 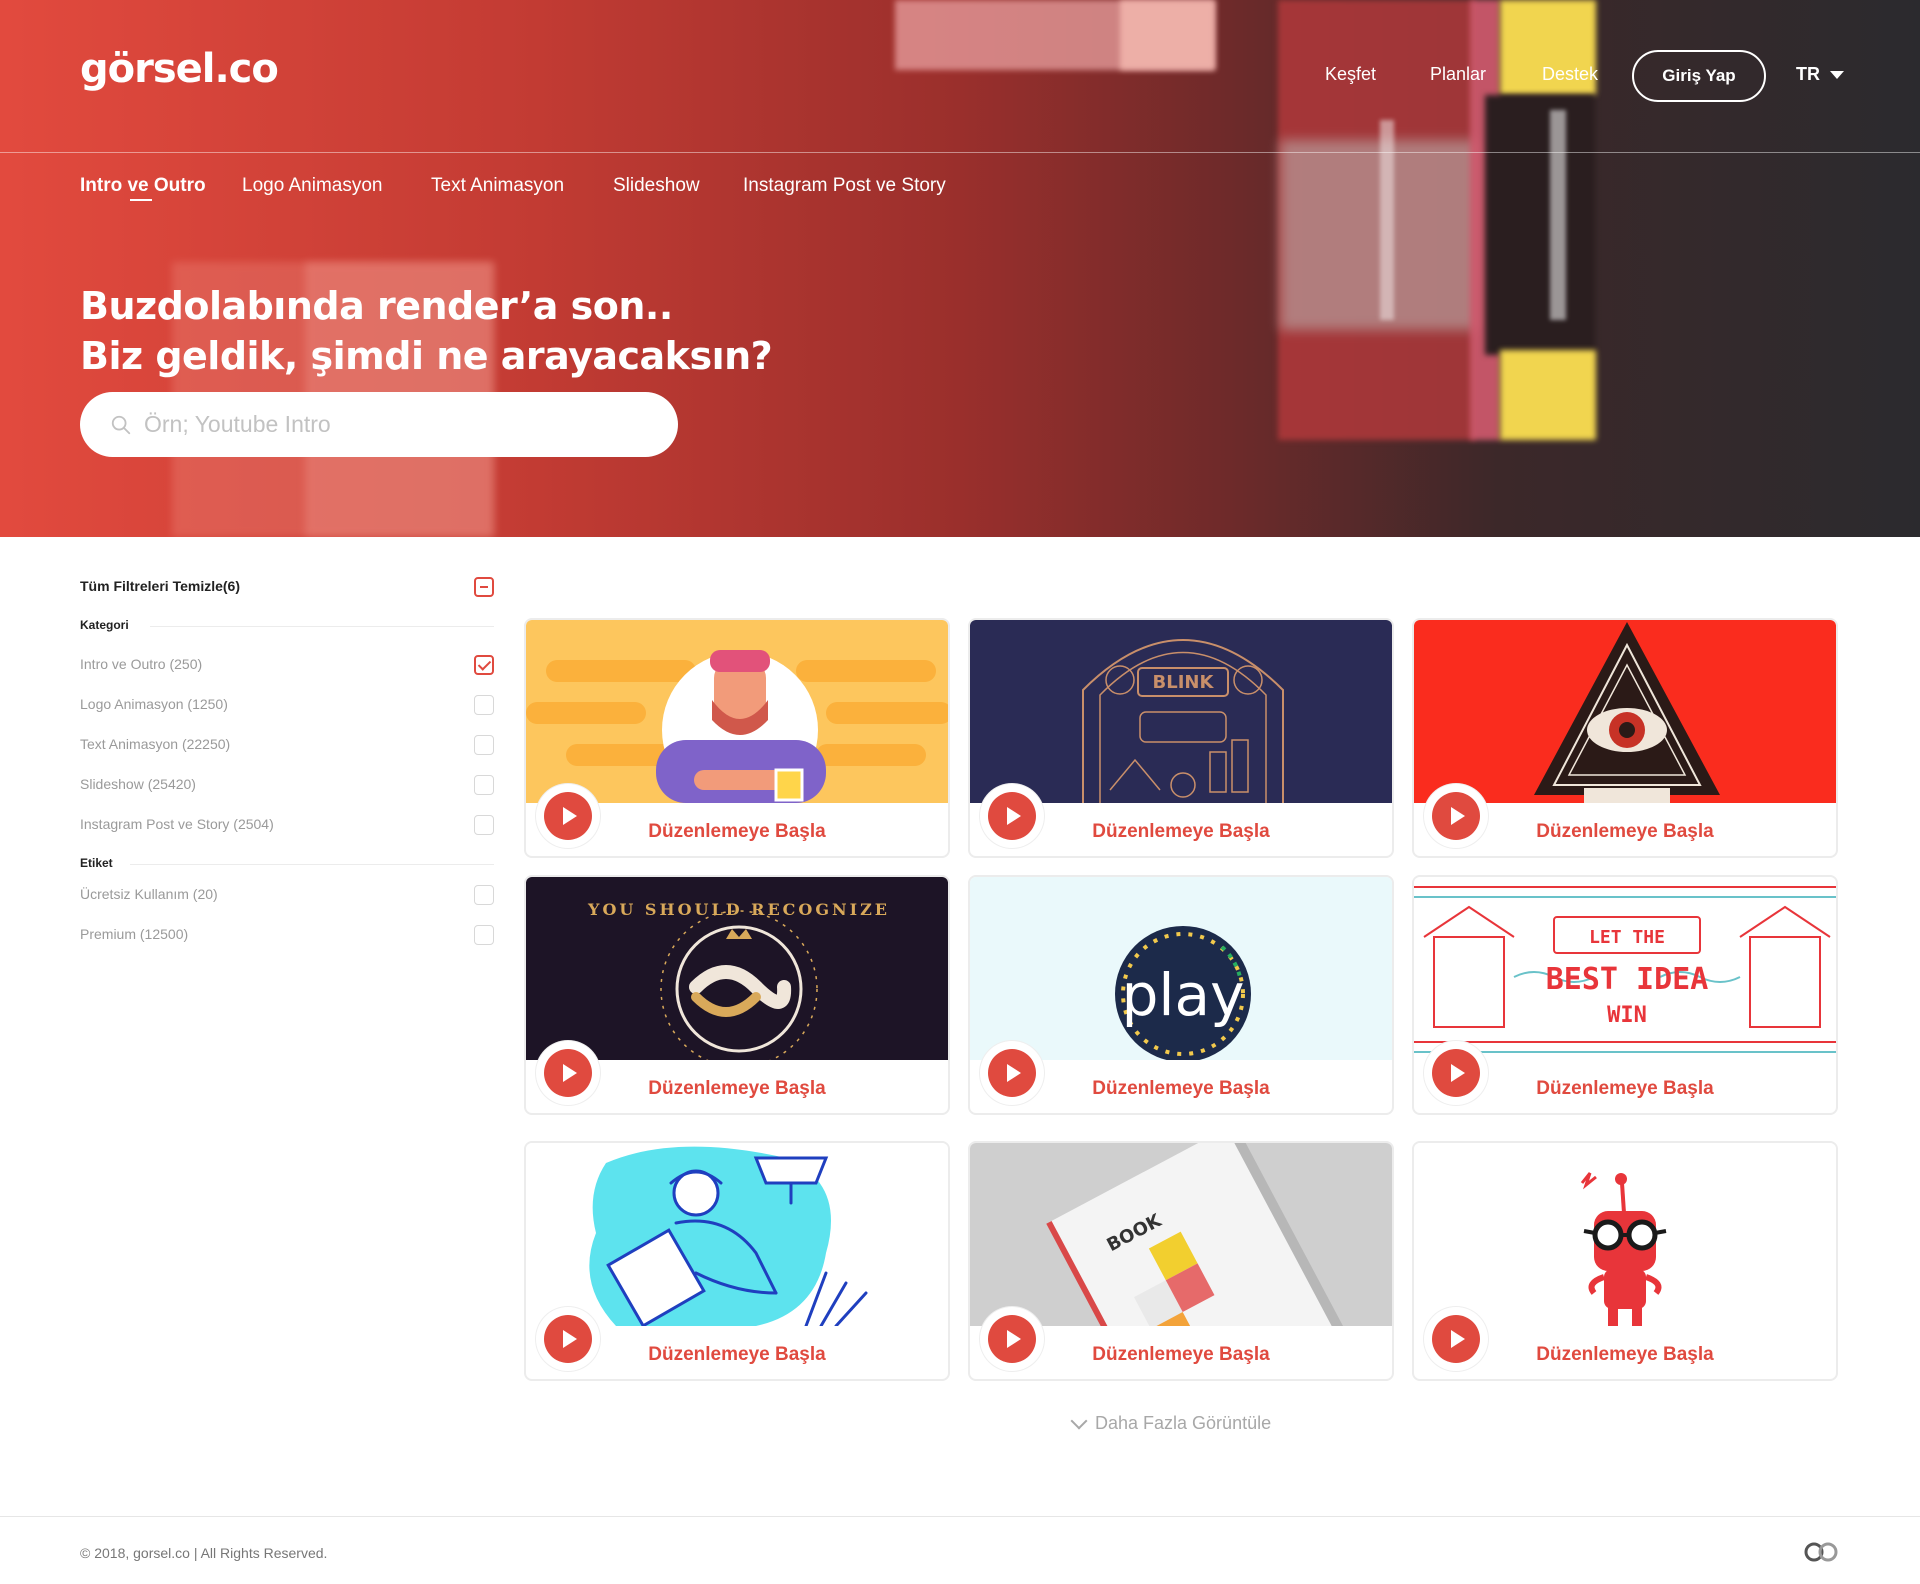 I want to click on man-drawing-illustration, so click(x=737, y=1234).